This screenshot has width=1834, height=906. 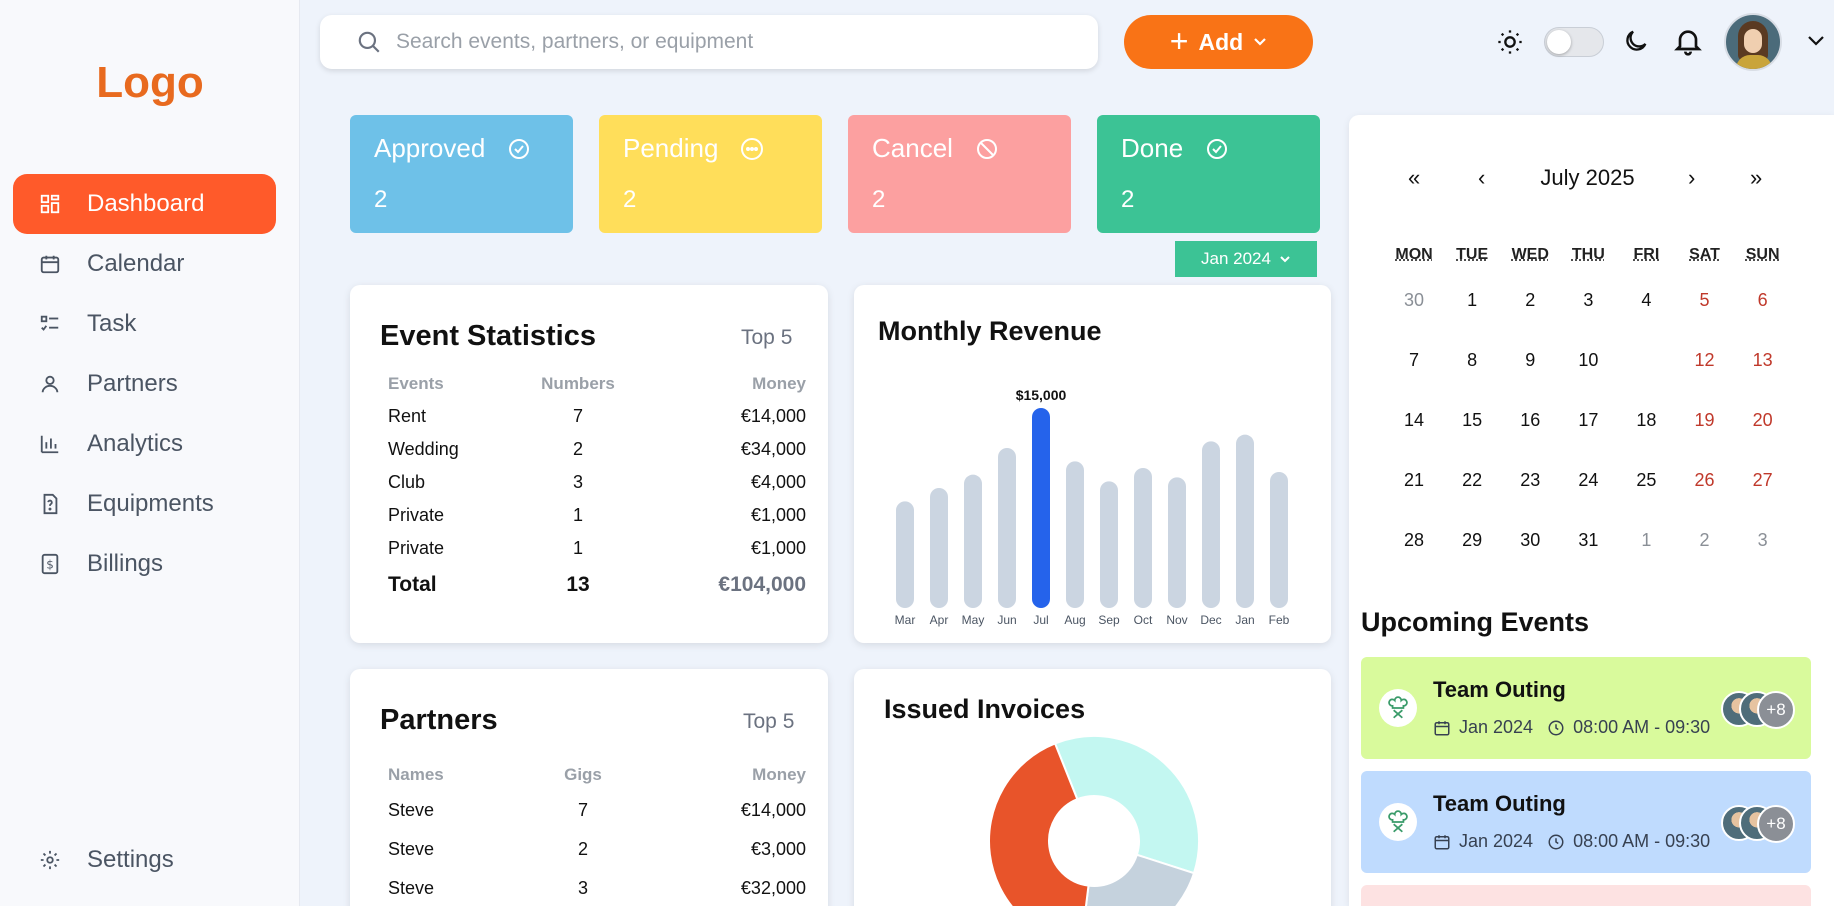 I want to click on status-count: 2, so click(x=959, y=200).